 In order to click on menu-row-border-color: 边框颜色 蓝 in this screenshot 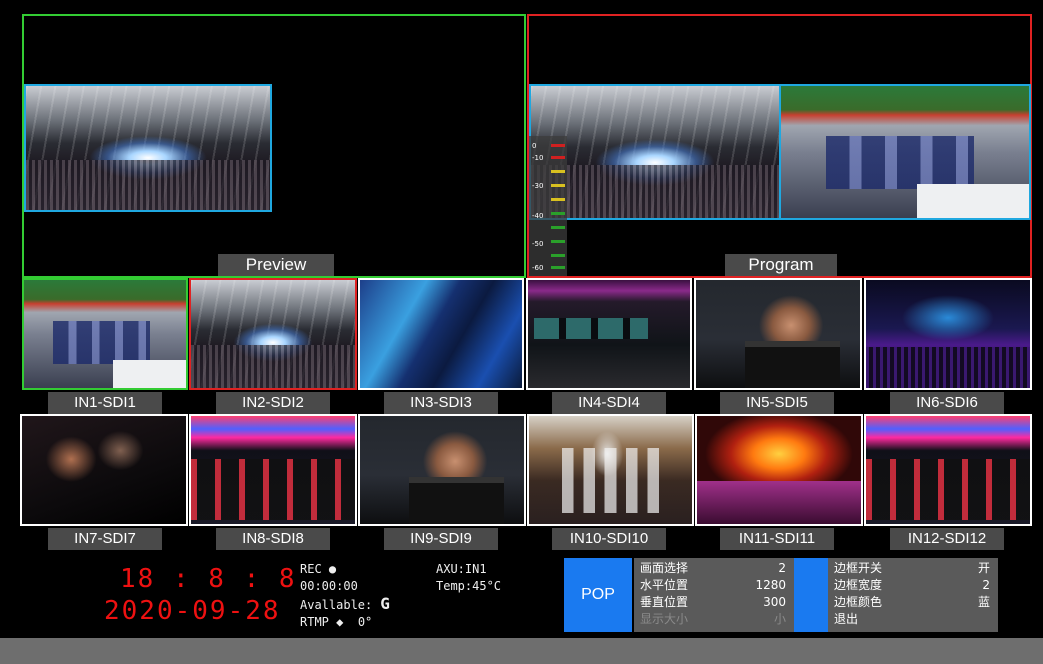, I will do `click(912, 602)`.